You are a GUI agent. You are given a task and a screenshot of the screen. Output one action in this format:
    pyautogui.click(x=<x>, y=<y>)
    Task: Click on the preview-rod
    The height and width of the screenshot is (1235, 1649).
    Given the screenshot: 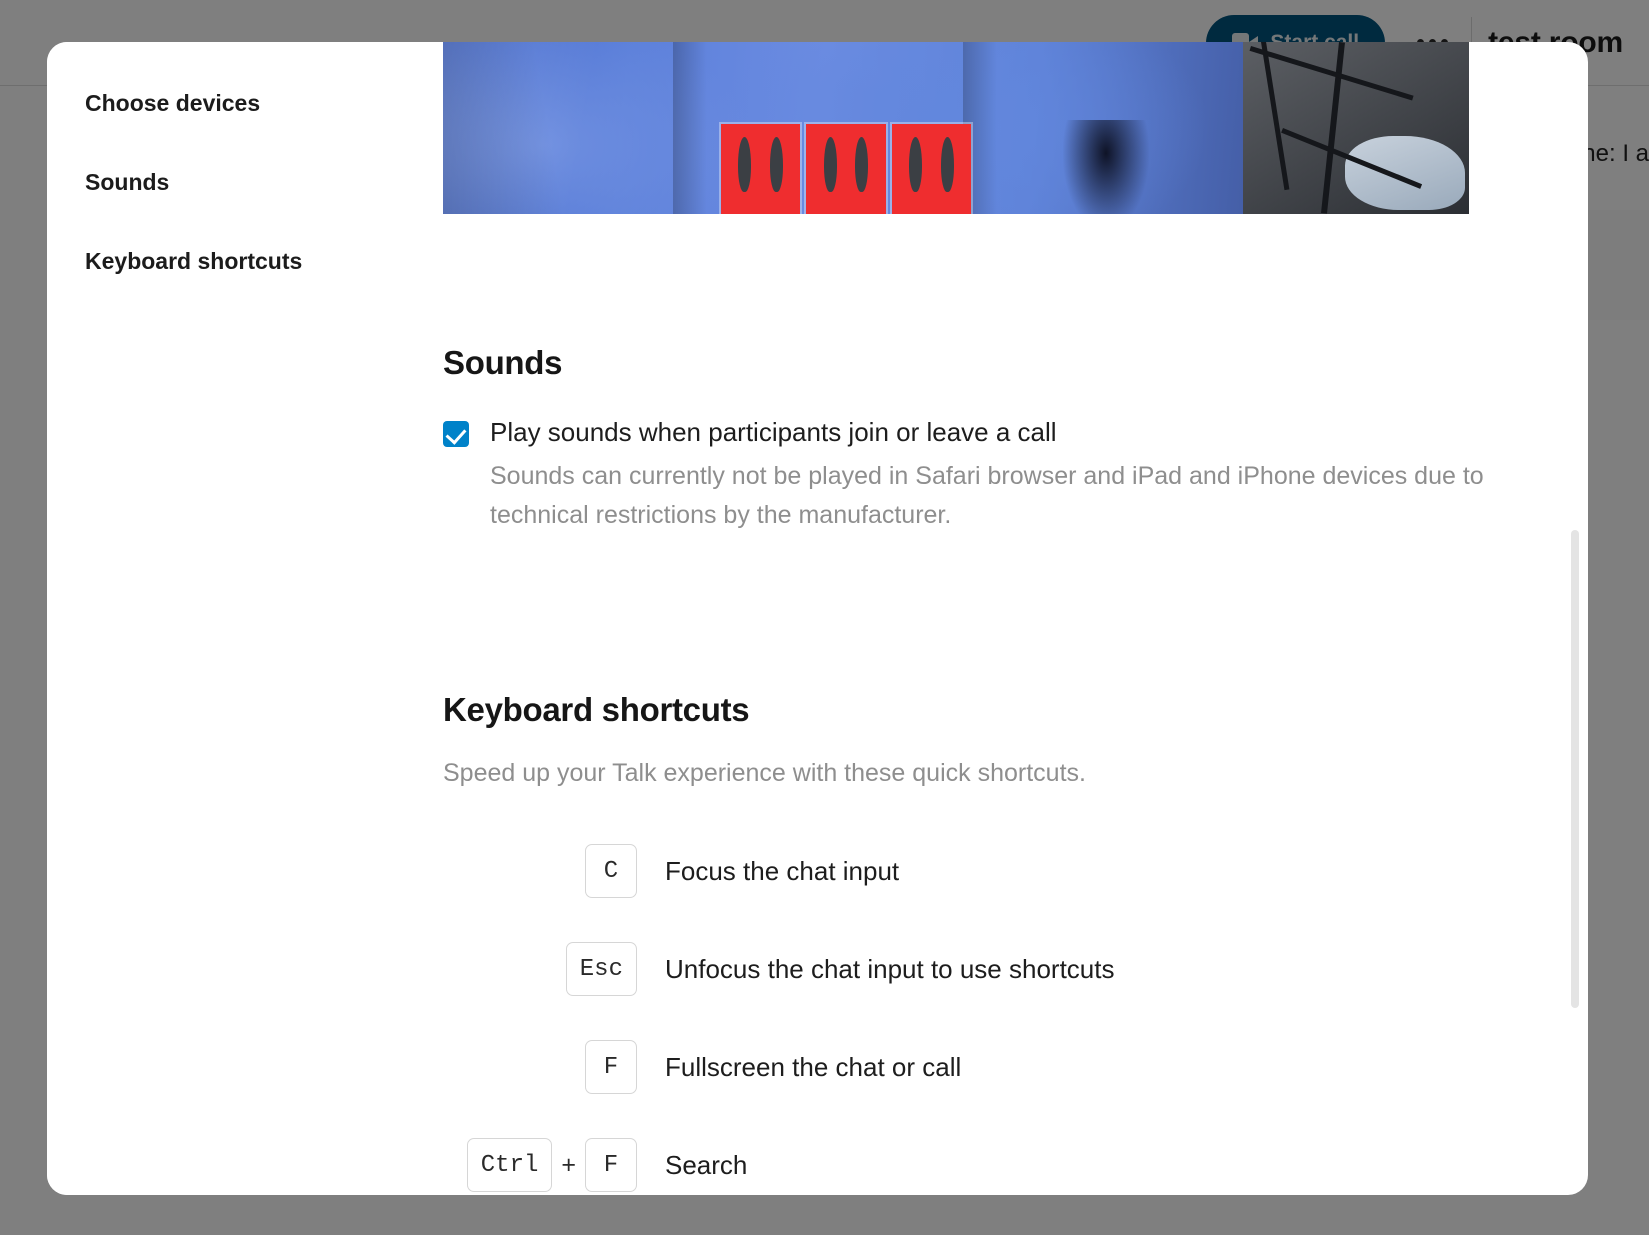 What is the action you would take?
    pyautogui.click(x=1275, y=116)
    